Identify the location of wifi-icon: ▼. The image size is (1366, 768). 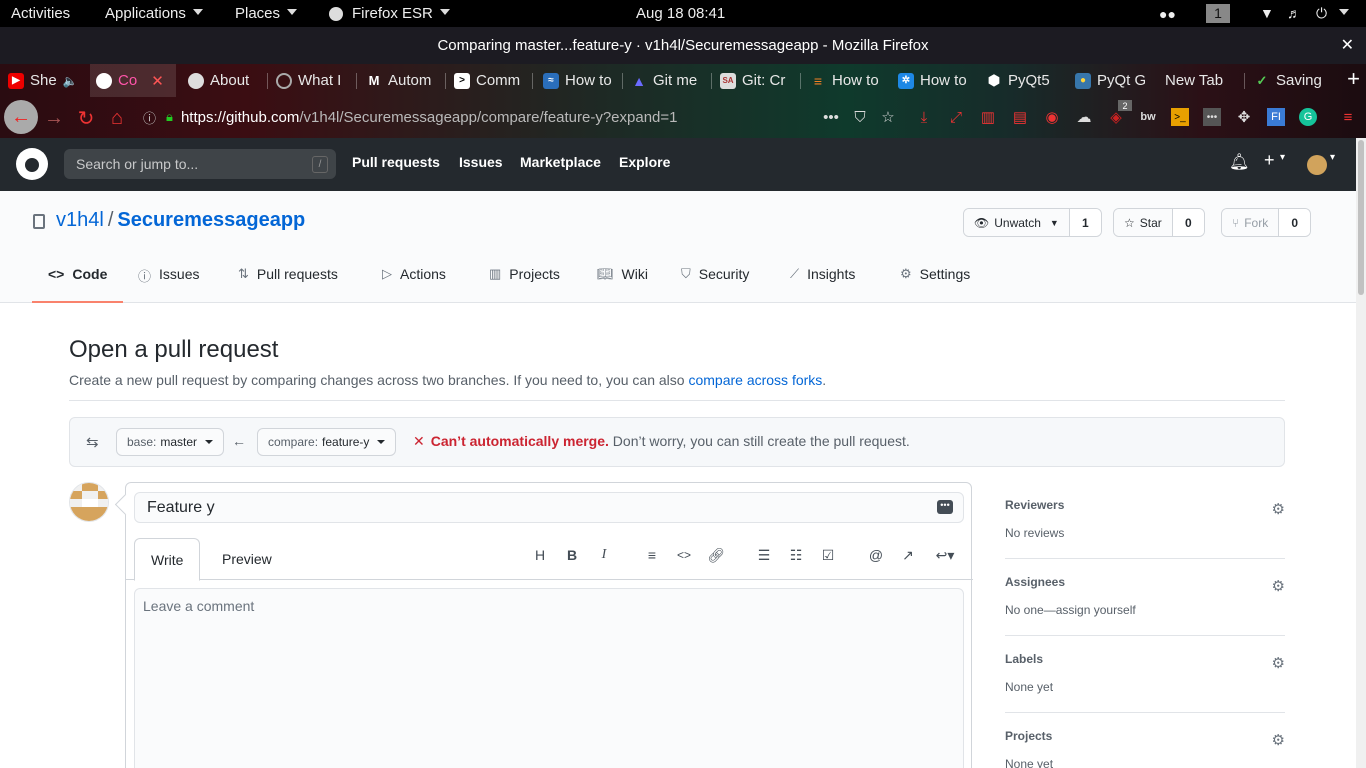
(1267, 13).